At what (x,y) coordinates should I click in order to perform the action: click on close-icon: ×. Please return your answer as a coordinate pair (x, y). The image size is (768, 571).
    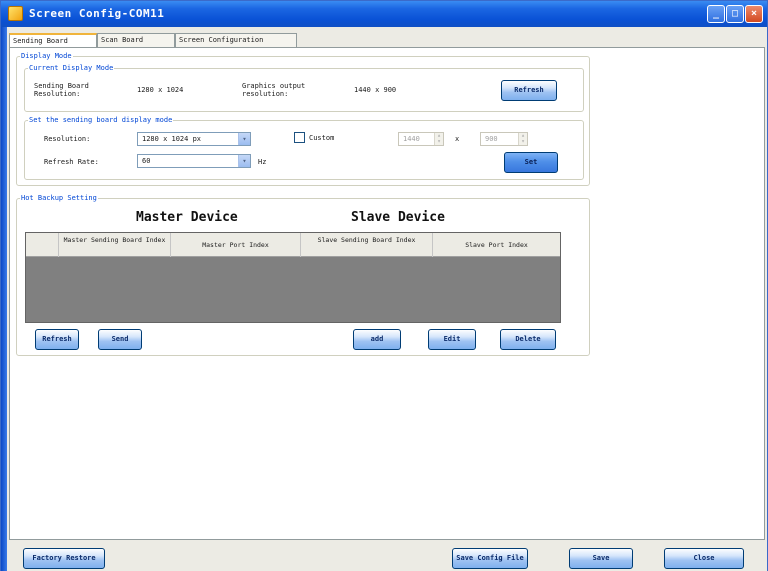
    Looking at the image, I should click on (754, 14).